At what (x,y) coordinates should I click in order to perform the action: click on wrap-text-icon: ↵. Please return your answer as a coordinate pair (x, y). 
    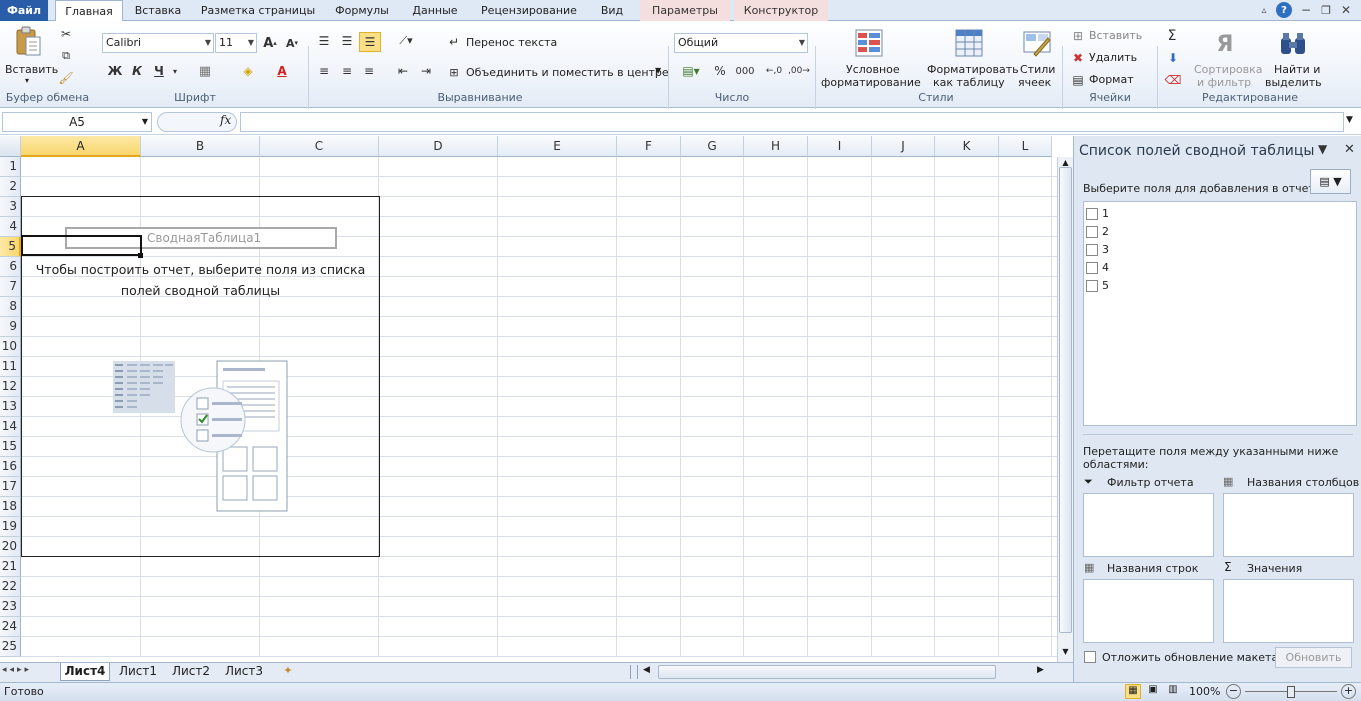
    Looking at the image, I should click on (454, 42).